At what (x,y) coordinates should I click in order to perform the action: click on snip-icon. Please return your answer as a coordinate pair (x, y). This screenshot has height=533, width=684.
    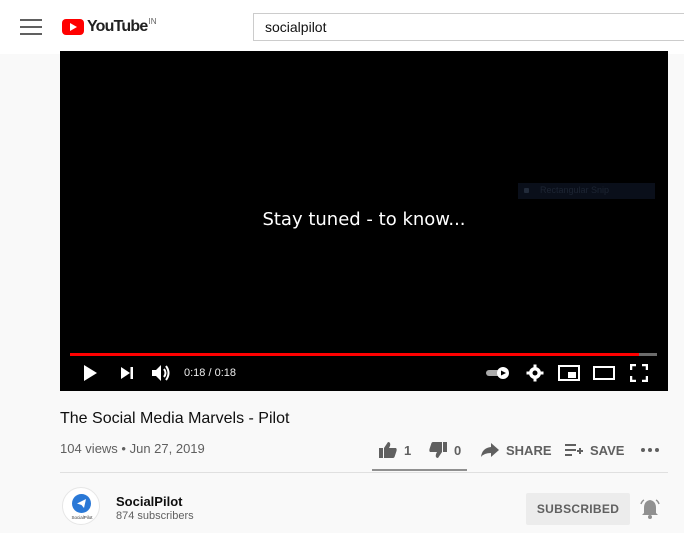
    Looking at the image, I should click on (526, 190).